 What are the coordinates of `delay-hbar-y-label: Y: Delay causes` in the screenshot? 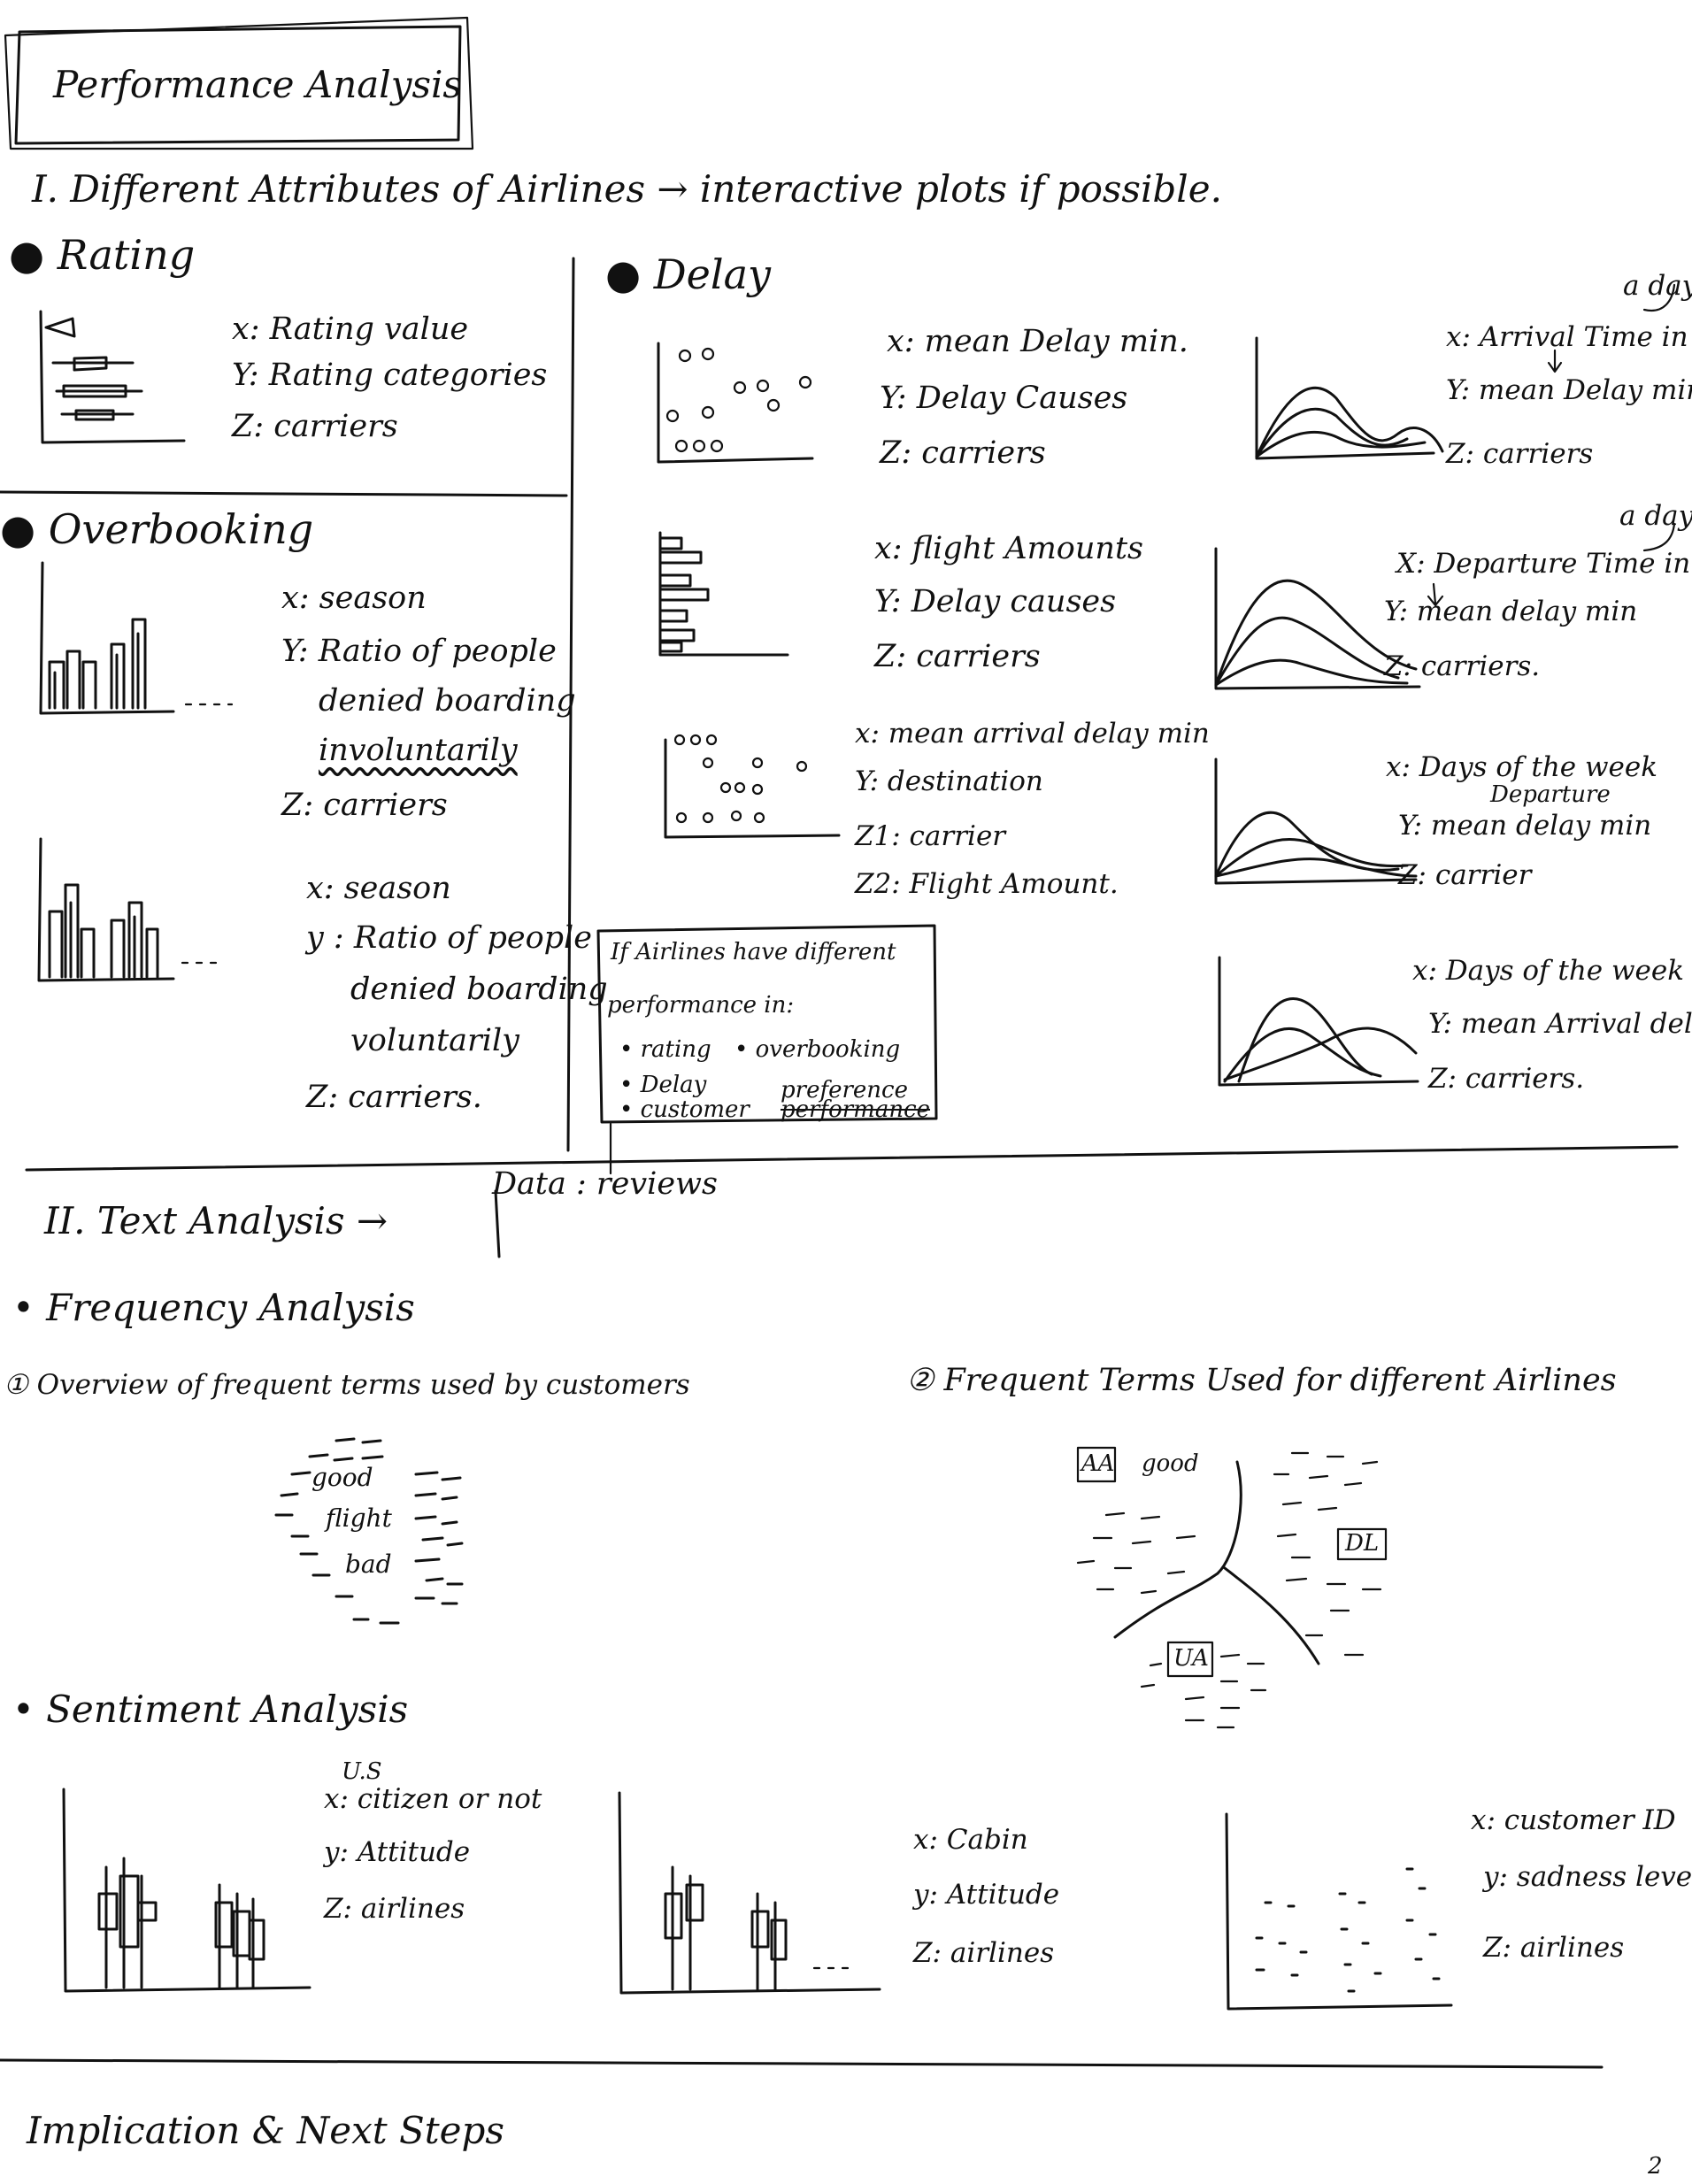 It's located at (996, 601).